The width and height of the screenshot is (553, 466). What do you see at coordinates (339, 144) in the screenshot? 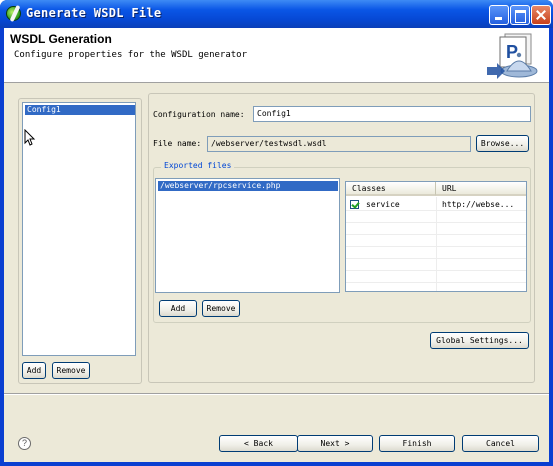
I see `file-name-field: /webserver/testwsdl.wsdl` at bounding box center [339, 144].